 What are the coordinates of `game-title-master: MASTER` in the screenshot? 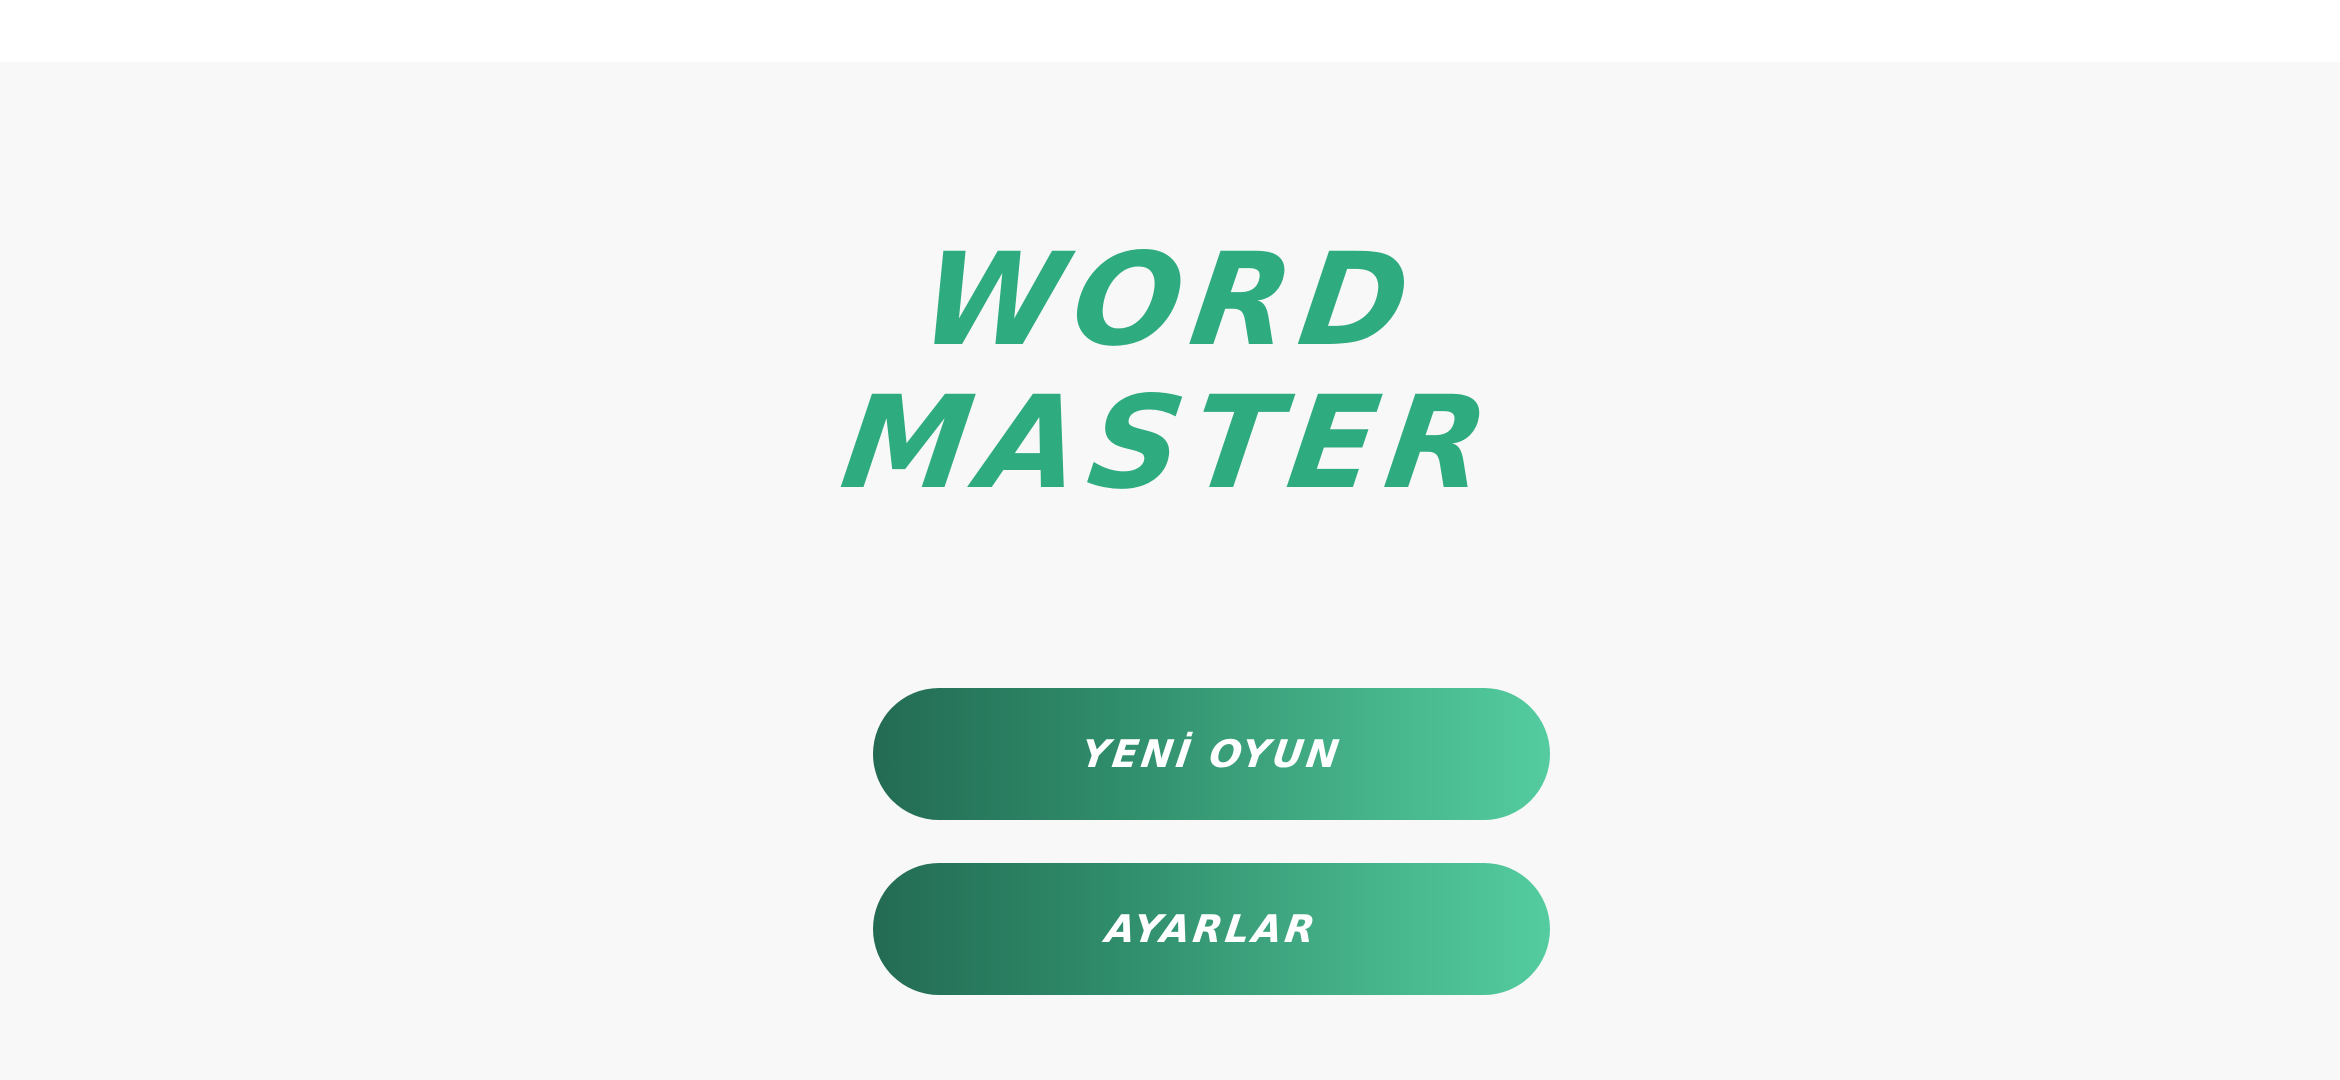 It's located at (1170, 443).